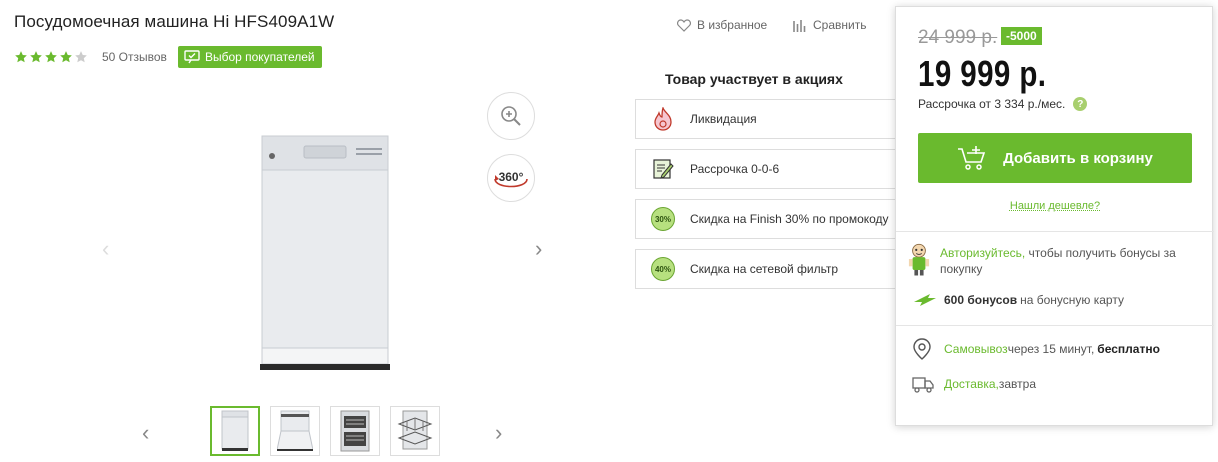 This screenshot has height=462, width=1218. Describe the element at coordinates (498, 433) in the screenshot. I see `thumbs-next-arrow: ›` at that location.